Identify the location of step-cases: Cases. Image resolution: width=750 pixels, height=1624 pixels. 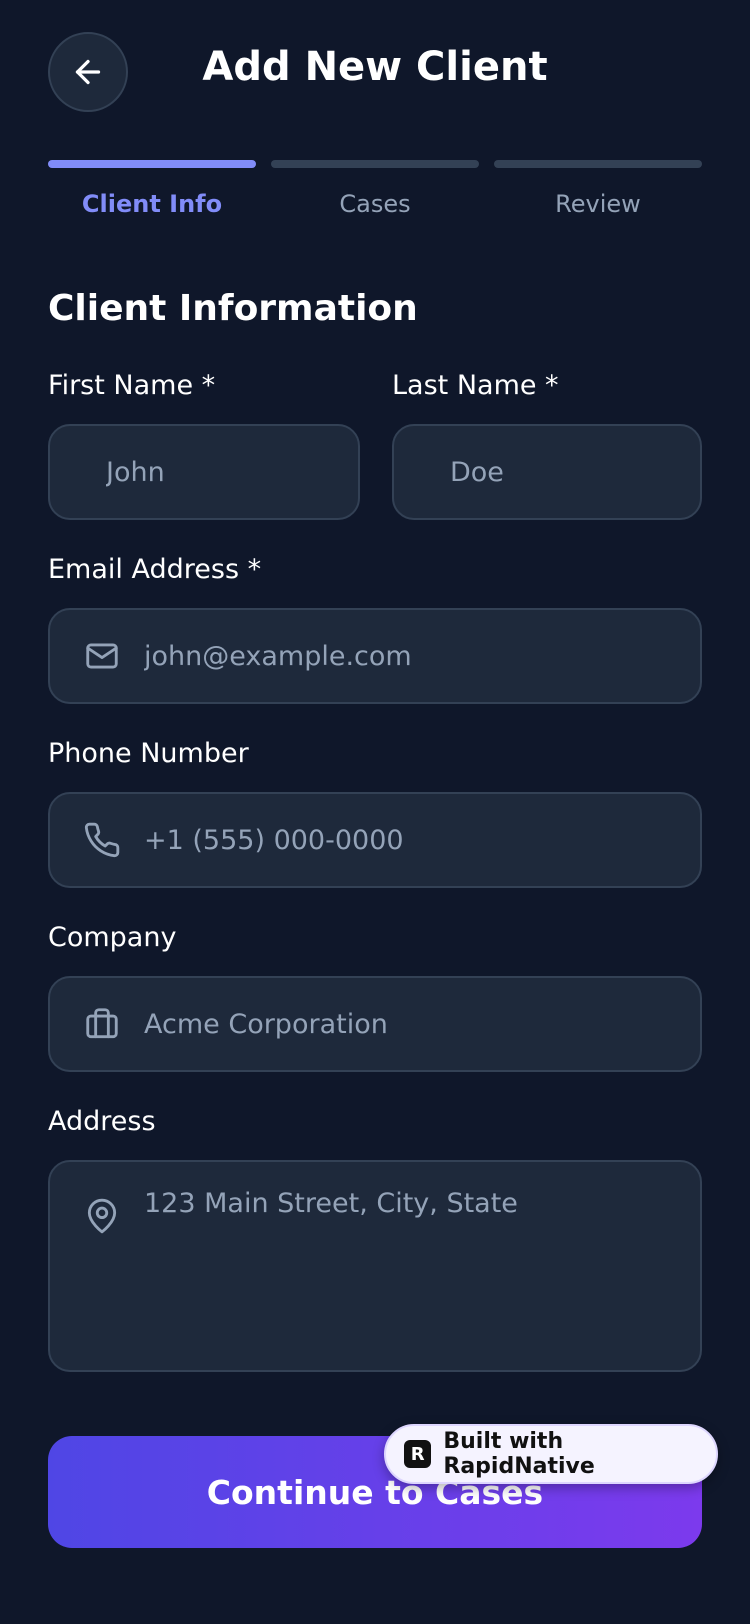
(375, 189).